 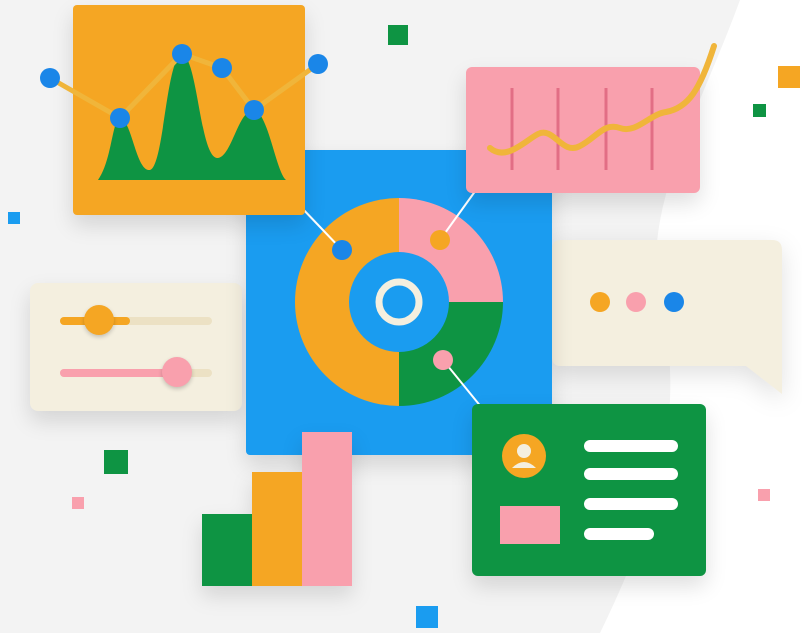 I want to click on wave-line-chart, so click(x=602, y=106).